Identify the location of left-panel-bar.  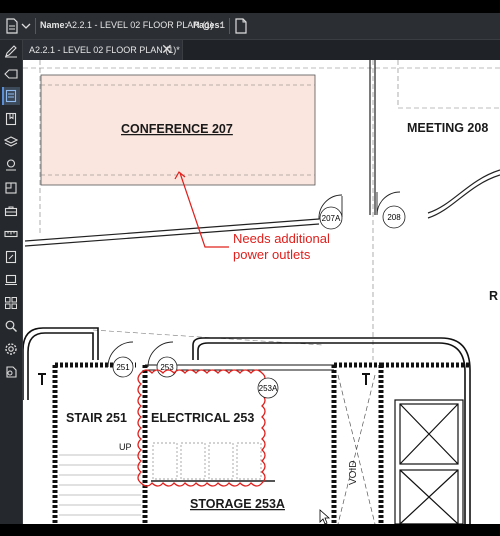
(11, 282).